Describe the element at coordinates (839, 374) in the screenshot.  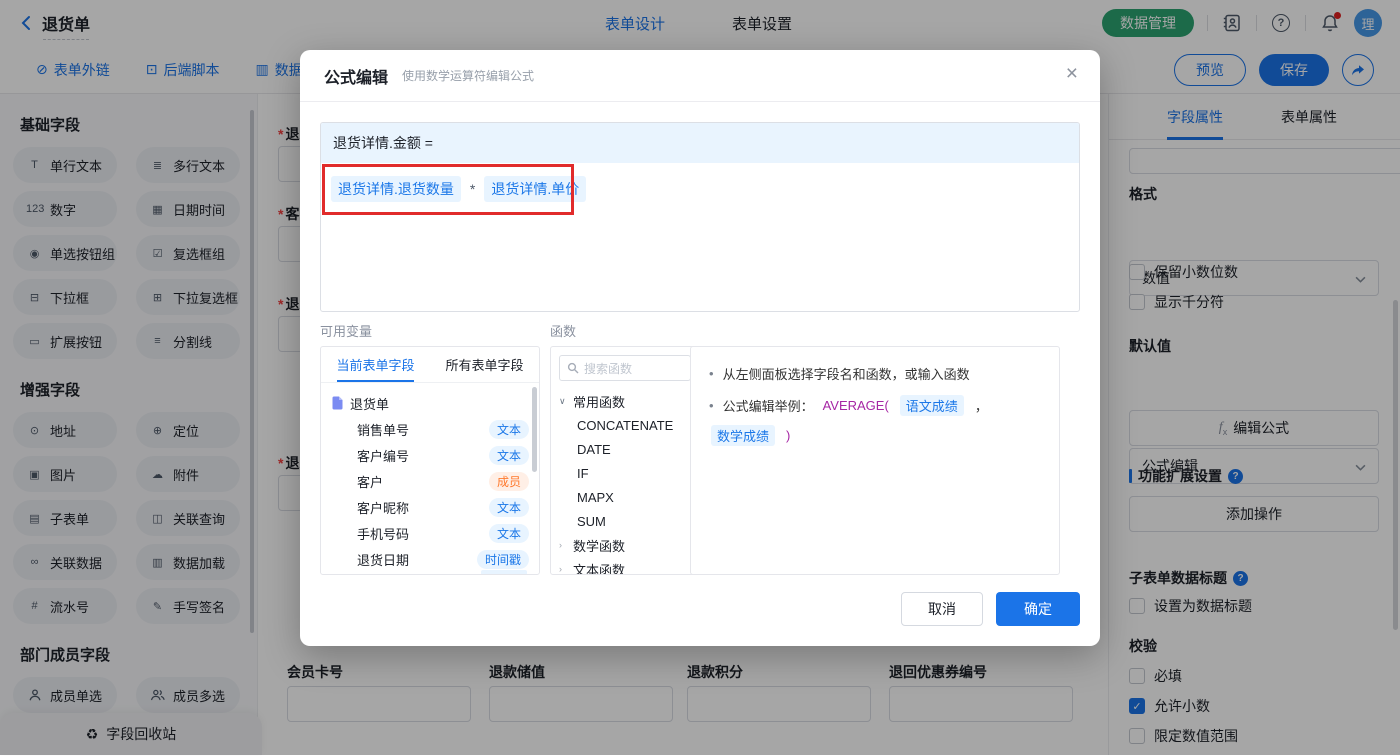
I see `help-tip-1: • 从左侧面板选择字段名和函数，或输入函数` at that location.